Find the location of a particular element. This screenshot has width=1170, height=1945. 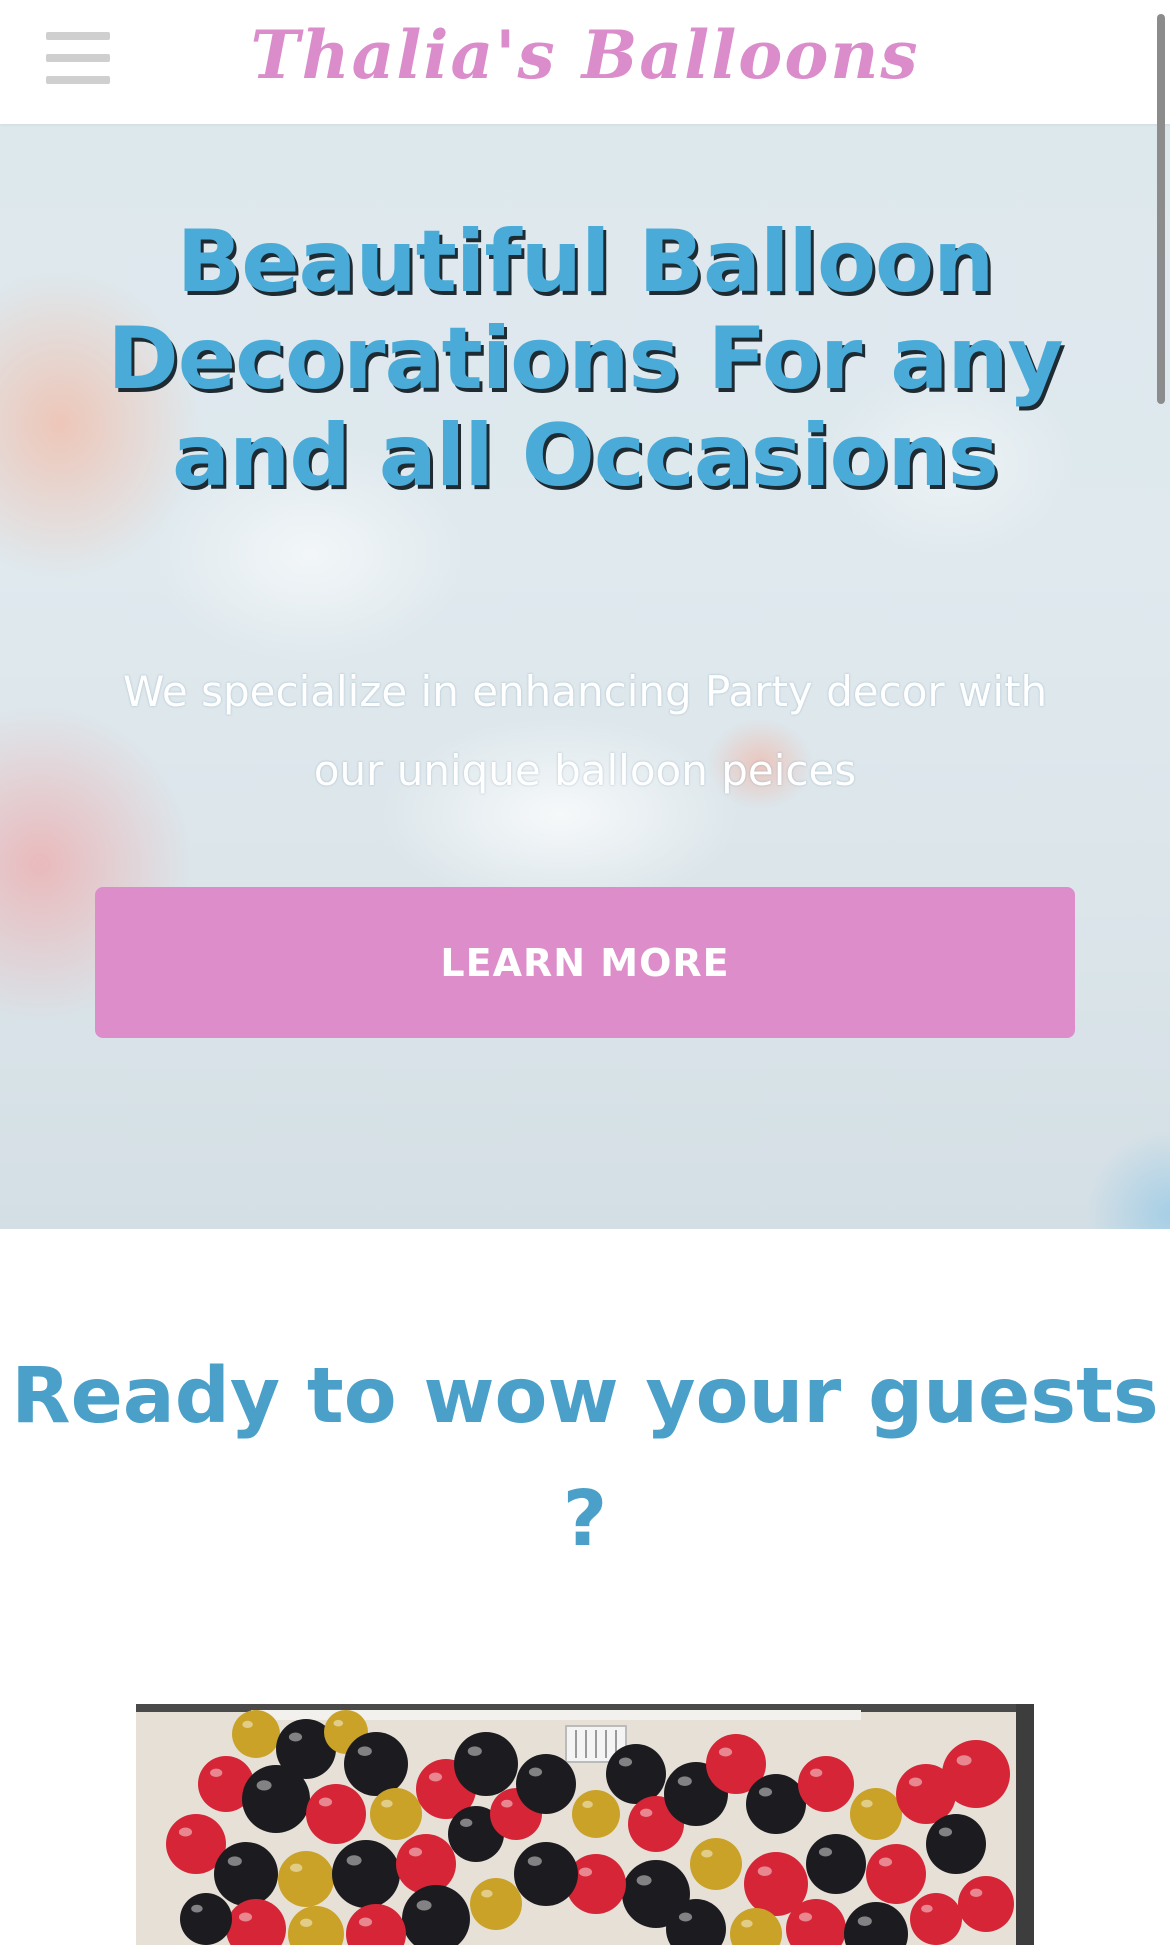

balloon-photo-illustration is located at coordinates (585, 1824).